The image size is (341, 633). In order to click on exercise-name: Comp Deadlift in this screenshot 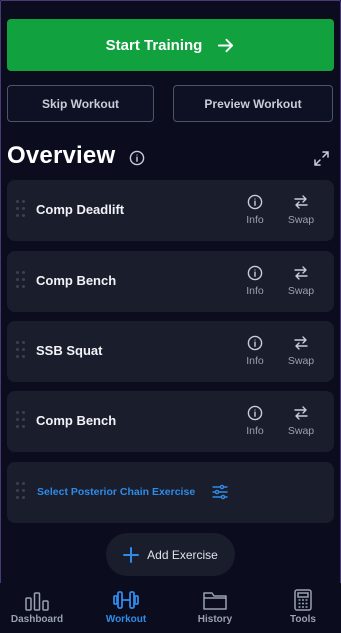, I will do `click(80, 209)`.